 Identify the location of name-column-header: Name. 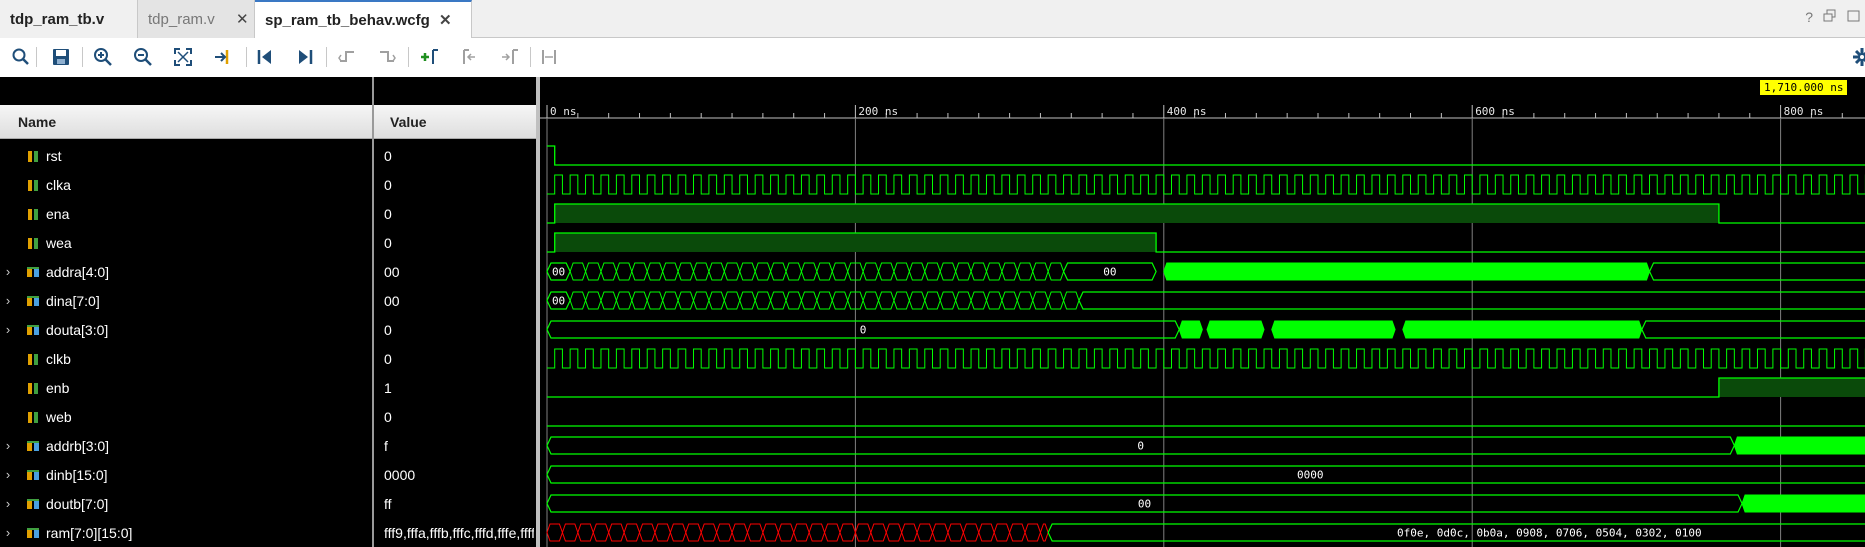
(186, 122).